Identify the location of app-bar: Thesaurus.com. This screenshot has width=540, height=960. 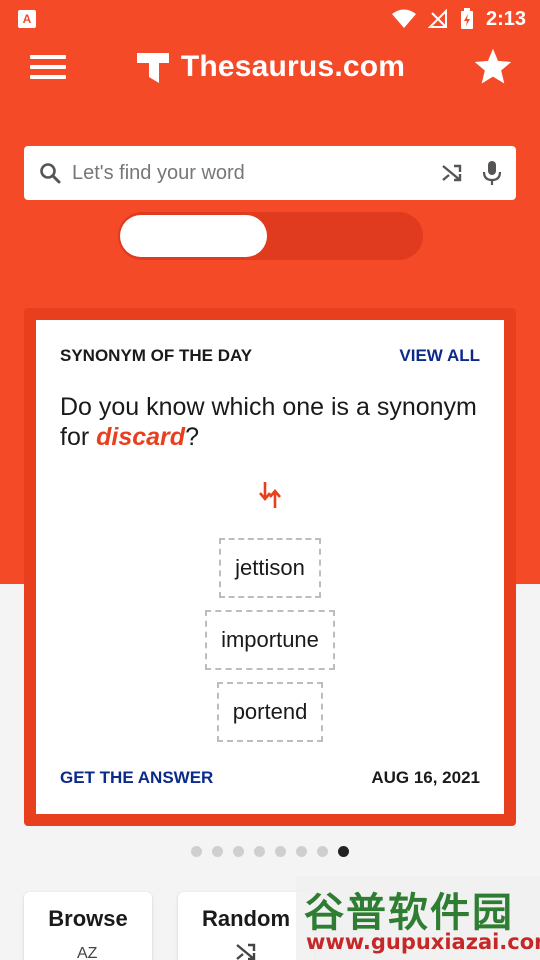
(270, 67).